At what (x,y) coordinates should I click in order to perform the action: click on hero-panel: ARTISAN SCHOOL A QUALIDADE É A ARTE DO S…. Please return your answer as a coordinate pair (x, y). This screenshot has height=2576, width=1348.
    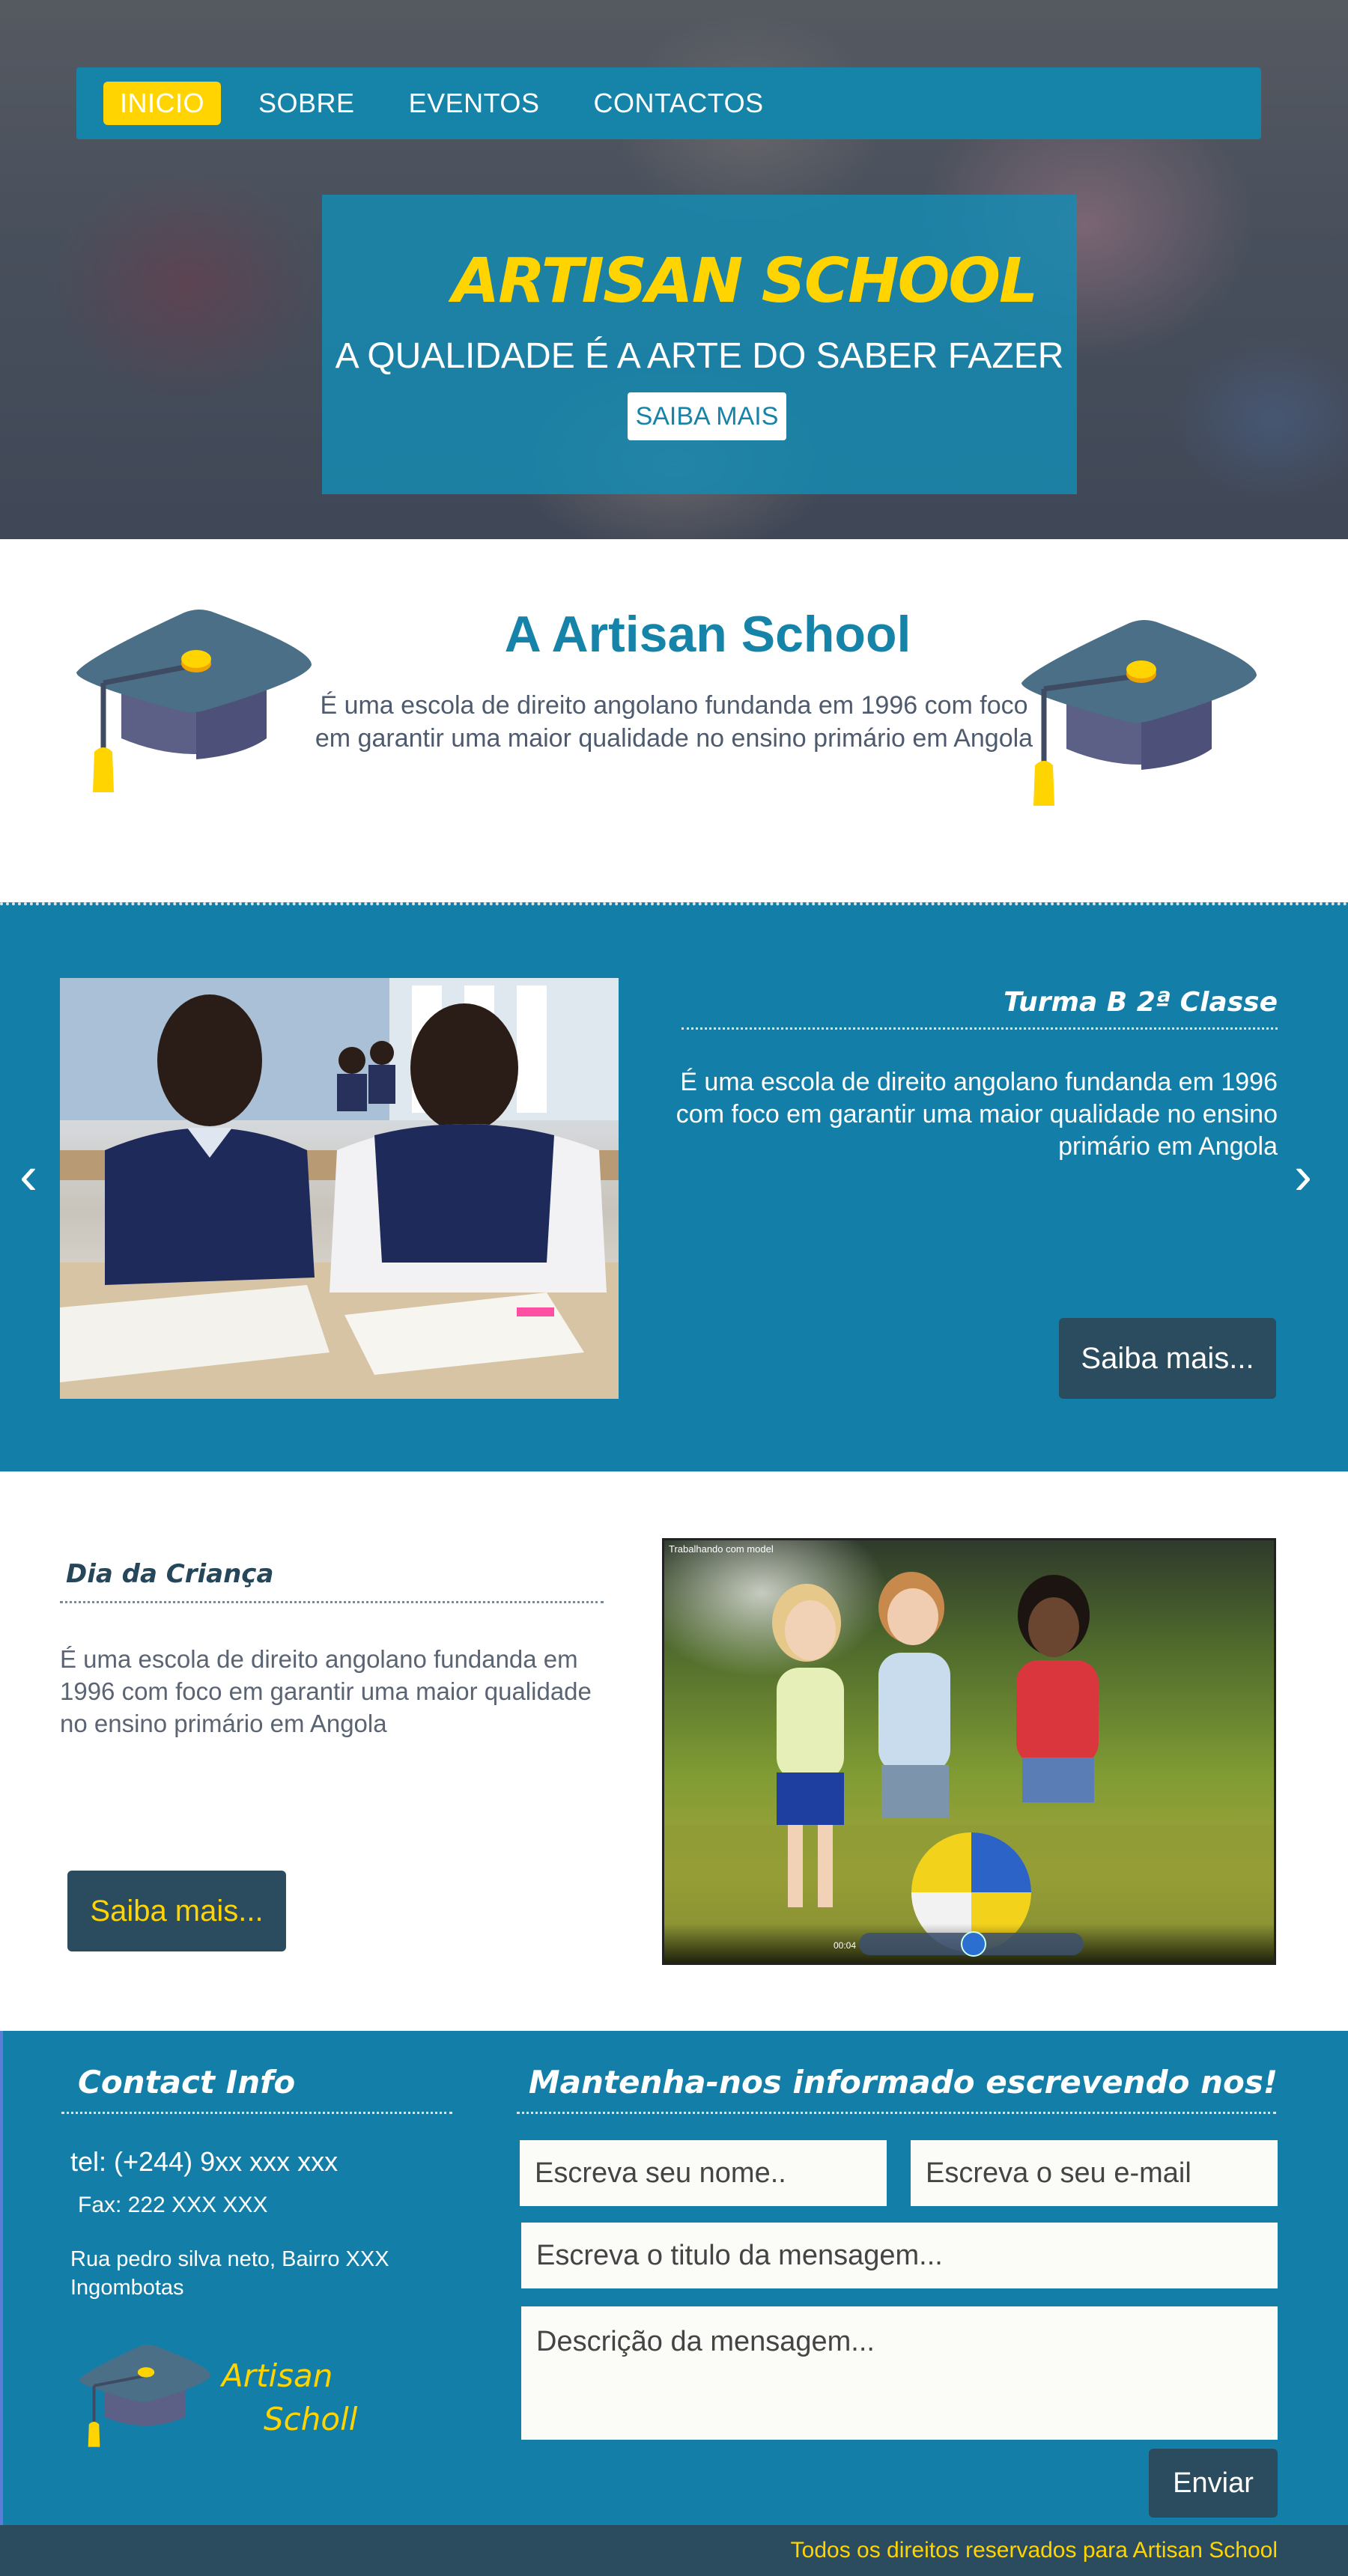
    Looking at the image, I should click on (699, 344).